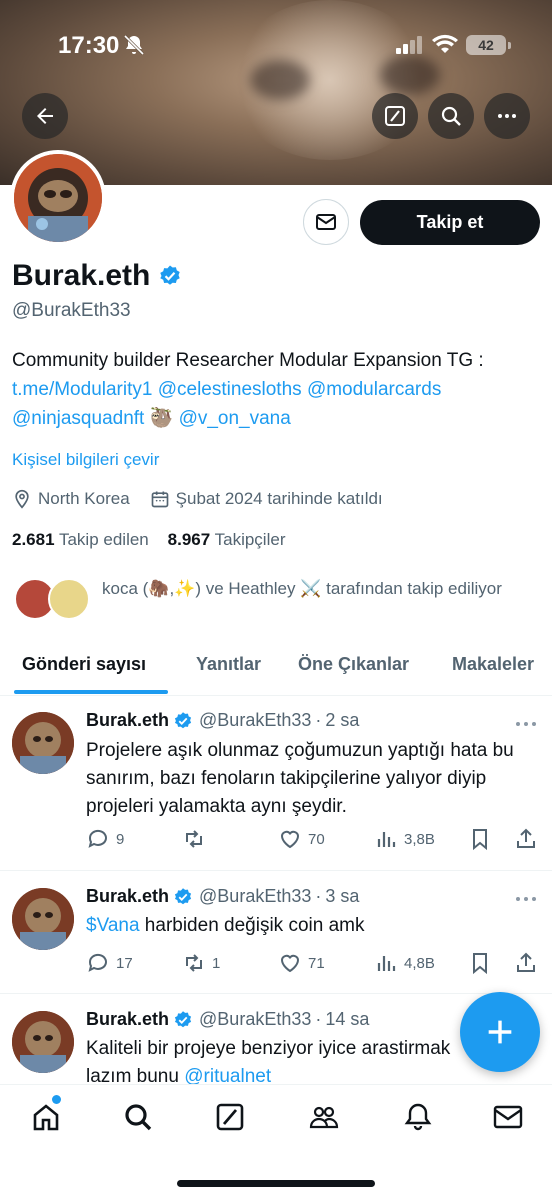 Image resolution: width=552 pixels, height=1200 pixels. What do you see at coordinates (33, 539) in the screenshot?
I see `following-count: 2.681` at bounding box center [33, 539].